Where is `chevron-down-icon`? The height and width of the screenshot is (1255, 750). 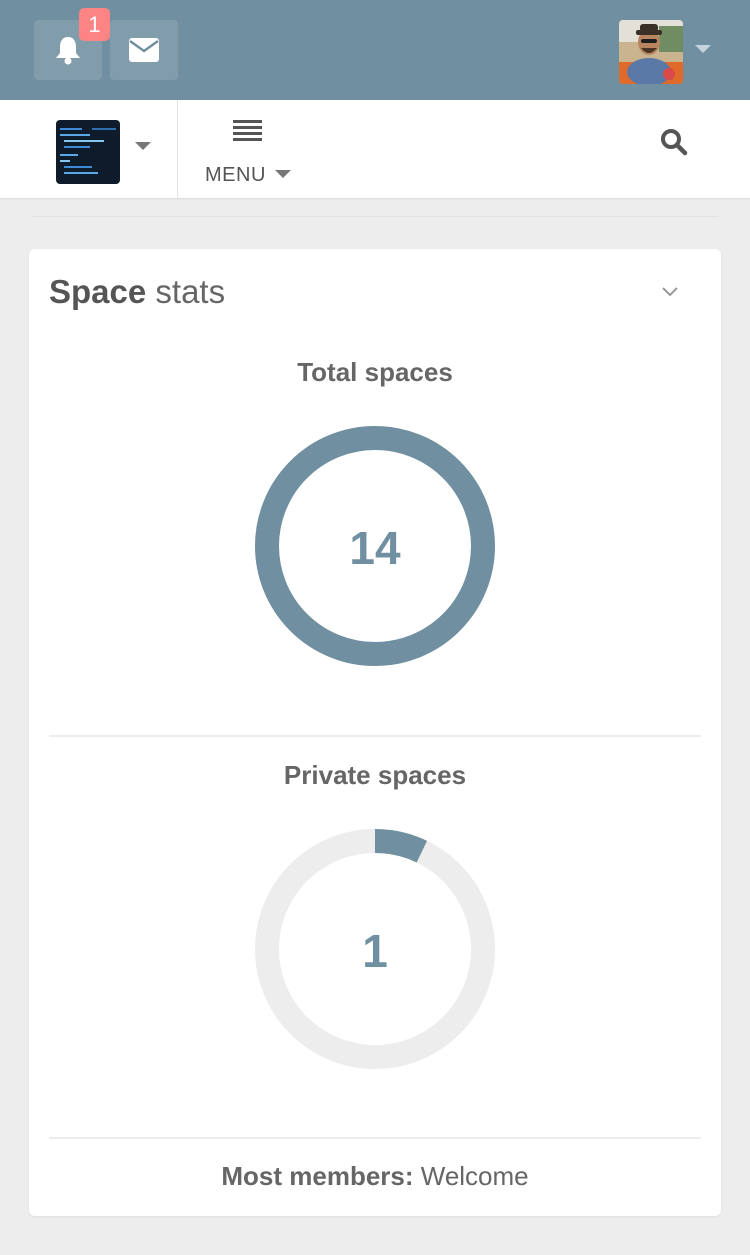
chevron-down-icon is located at coordinates (670, 293).